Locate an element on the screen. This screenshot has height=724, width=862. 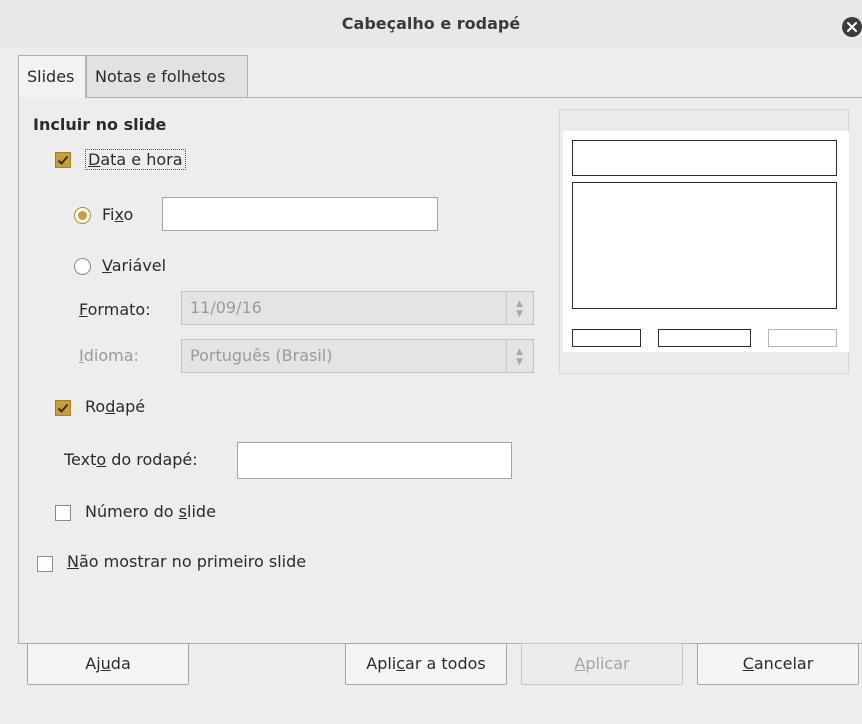
footer-text-input is located at coordinates (374, 460).